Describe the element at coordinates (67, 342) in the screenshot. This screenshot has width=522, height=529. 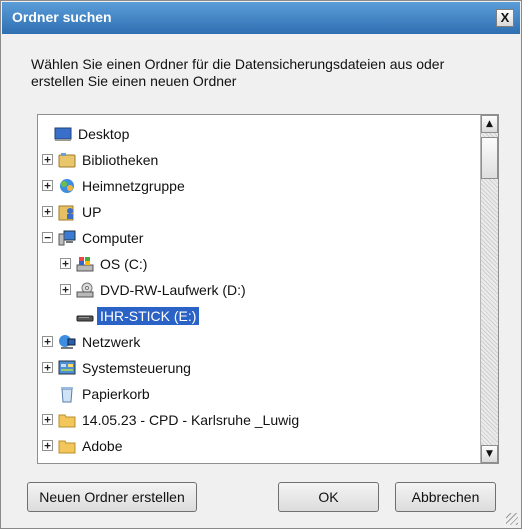
I see `network-icon` at that location.